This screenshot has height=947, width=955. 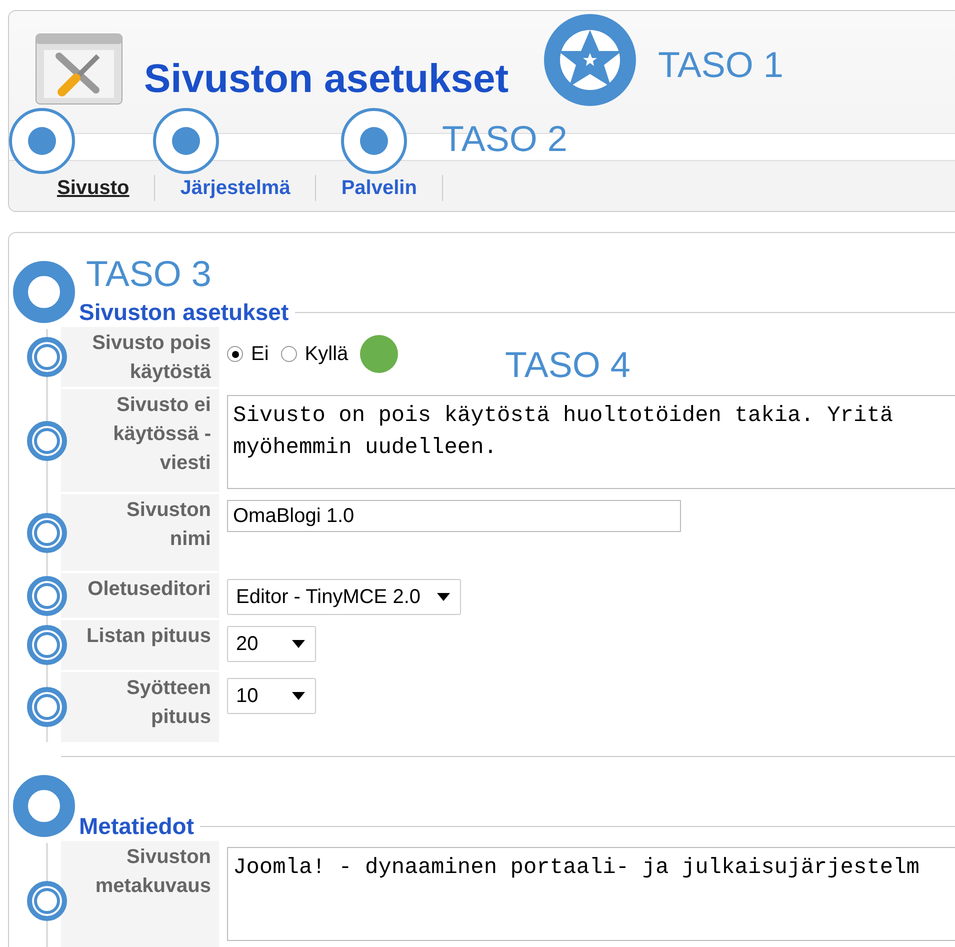 I want to click on field-label: Oletuseditori, so click(x=140, y=595).